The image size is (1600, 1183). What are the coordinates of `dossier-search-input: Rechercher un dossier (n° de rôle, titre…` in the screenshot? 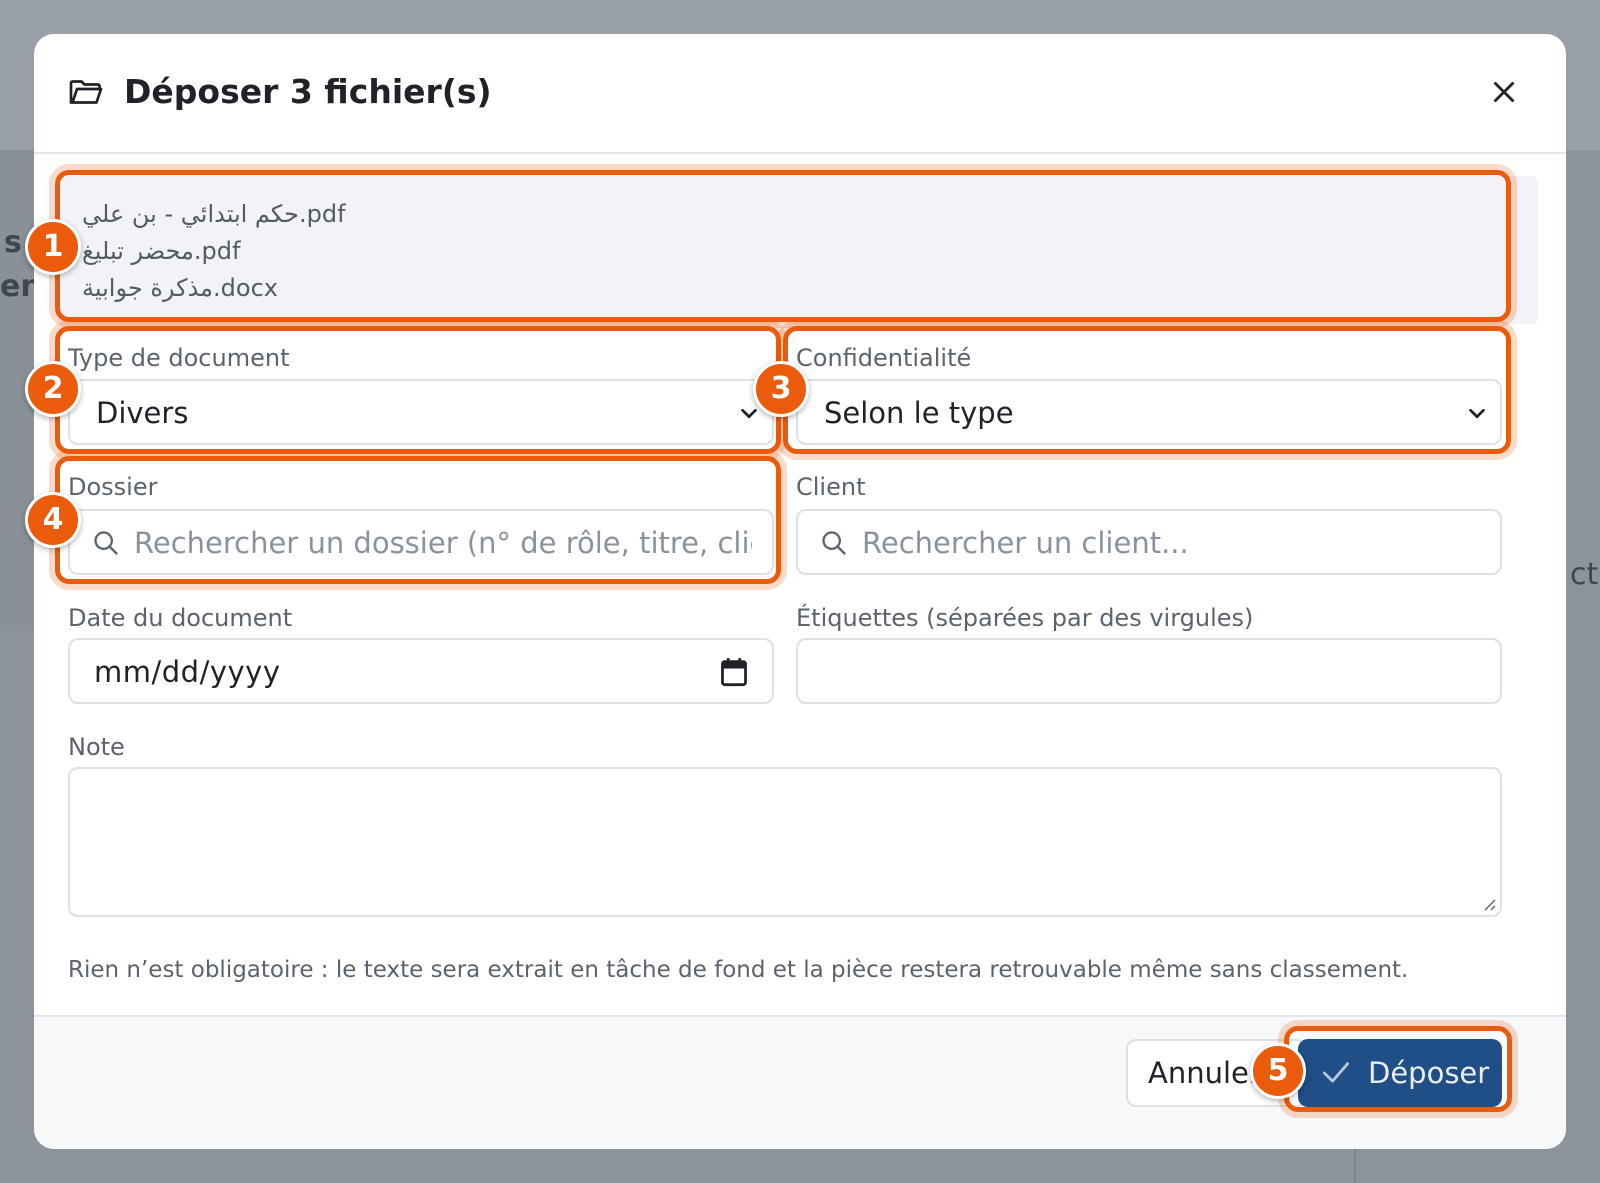 It's located at (421, 542).